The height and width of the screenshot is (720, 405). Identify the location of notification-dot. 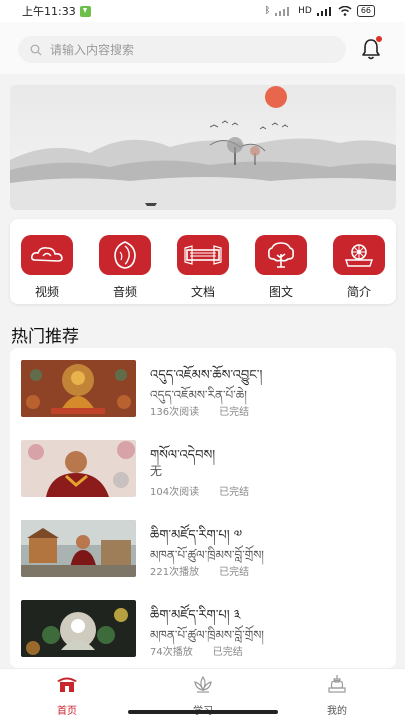
(379, 39).